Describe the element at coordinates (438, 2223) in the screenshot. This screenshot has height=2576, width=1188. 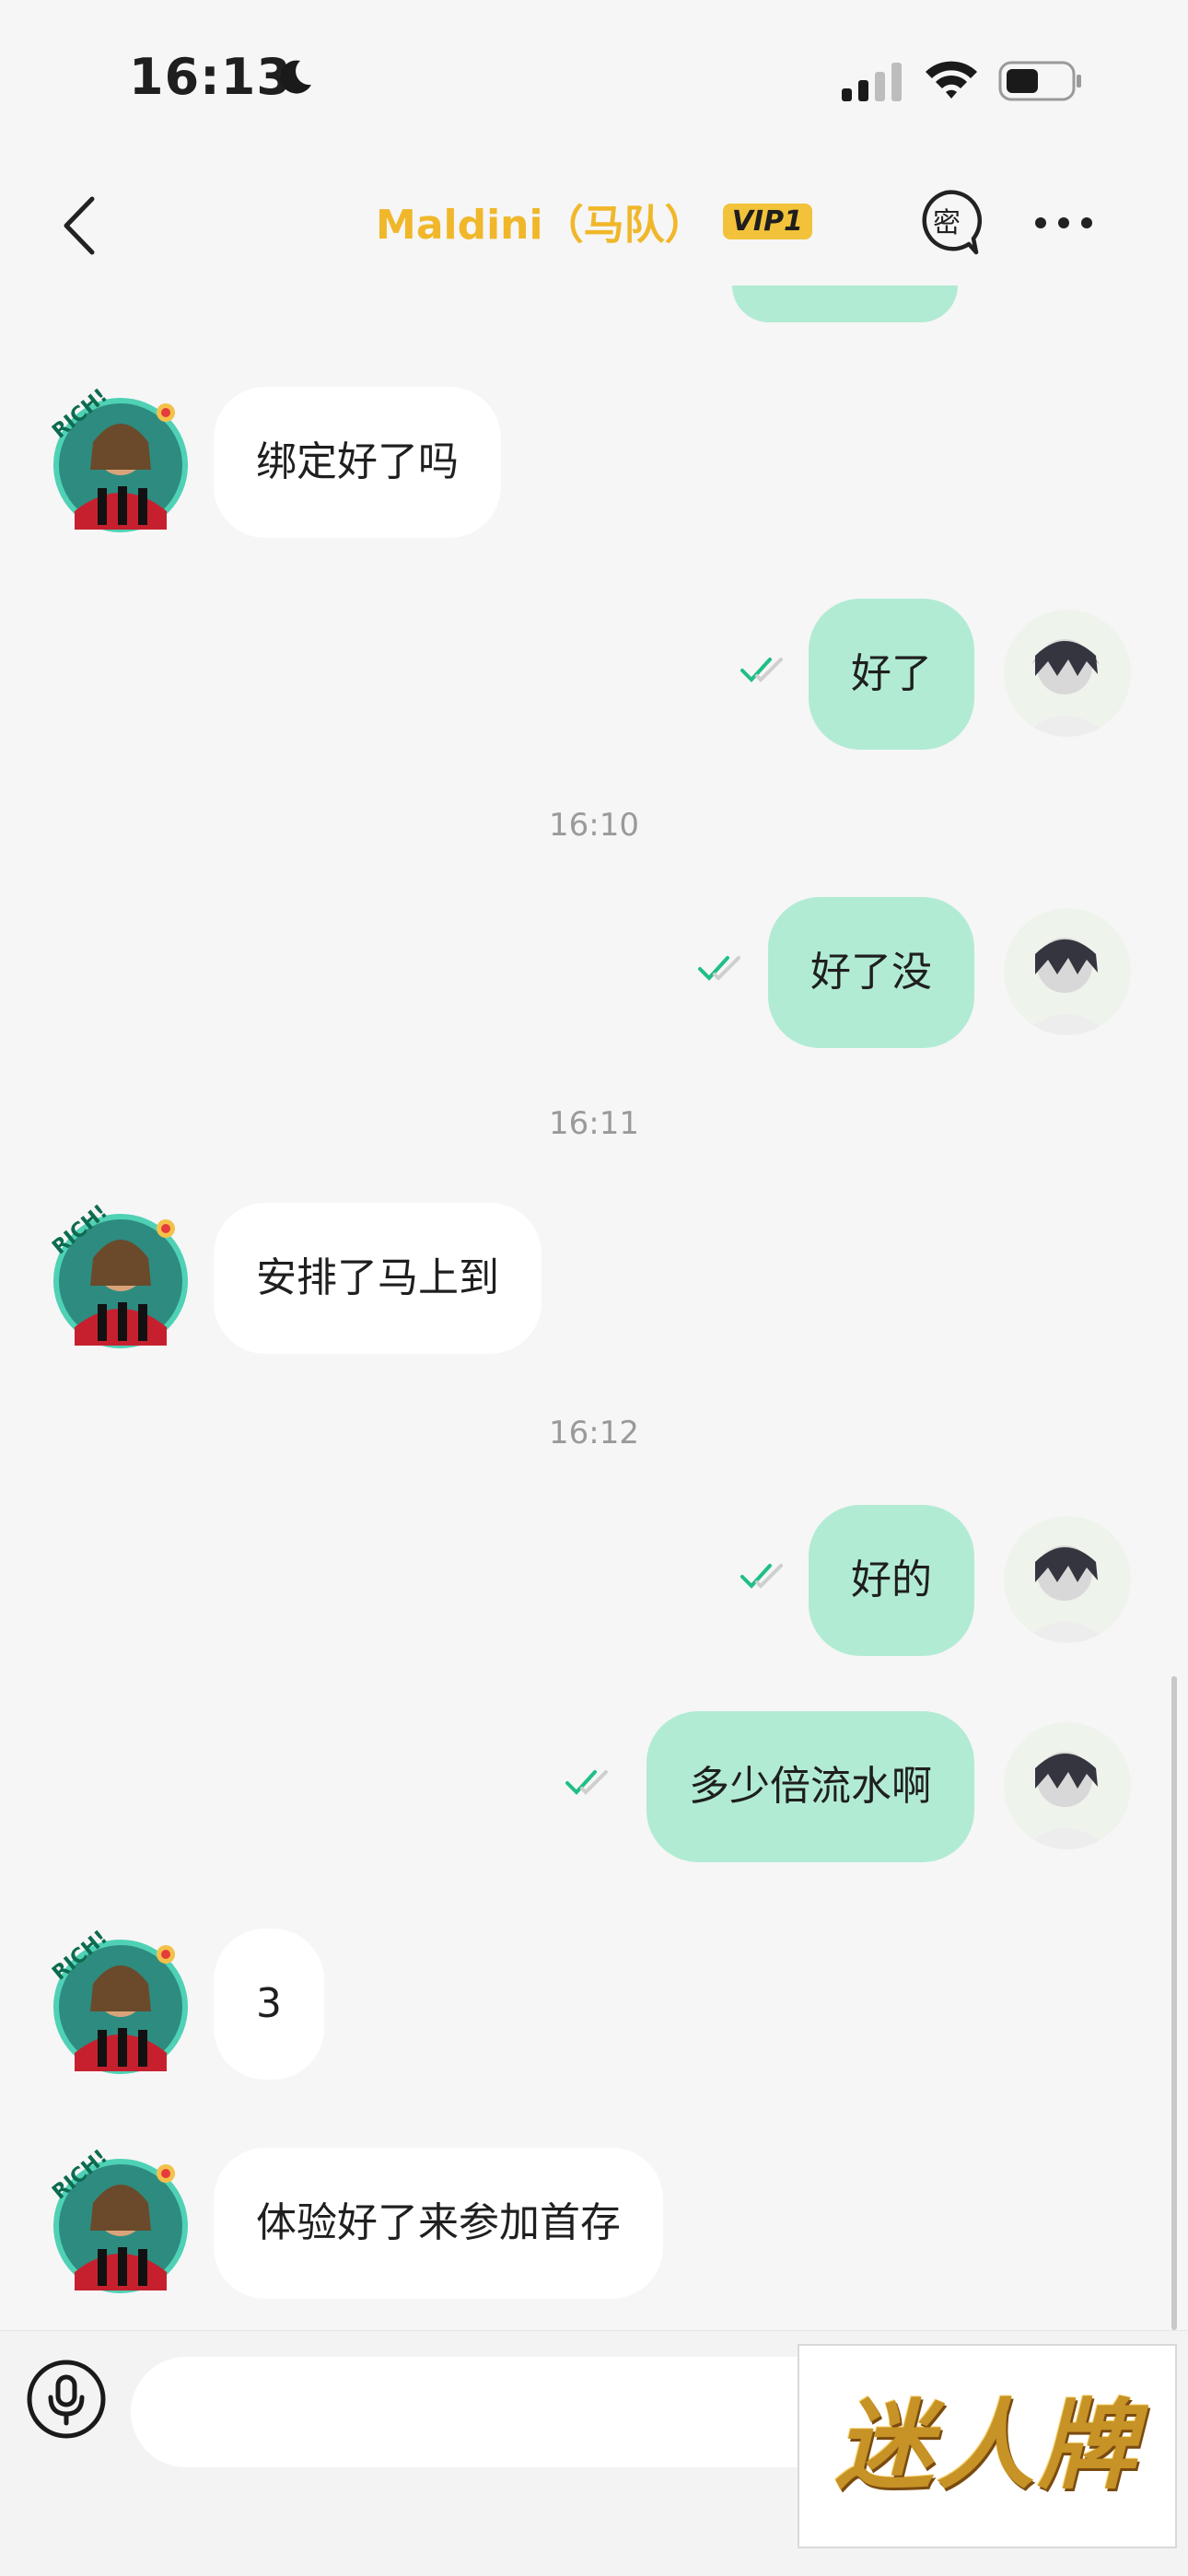
I see `message-bubble: 体验好了来参加首存` at that location.